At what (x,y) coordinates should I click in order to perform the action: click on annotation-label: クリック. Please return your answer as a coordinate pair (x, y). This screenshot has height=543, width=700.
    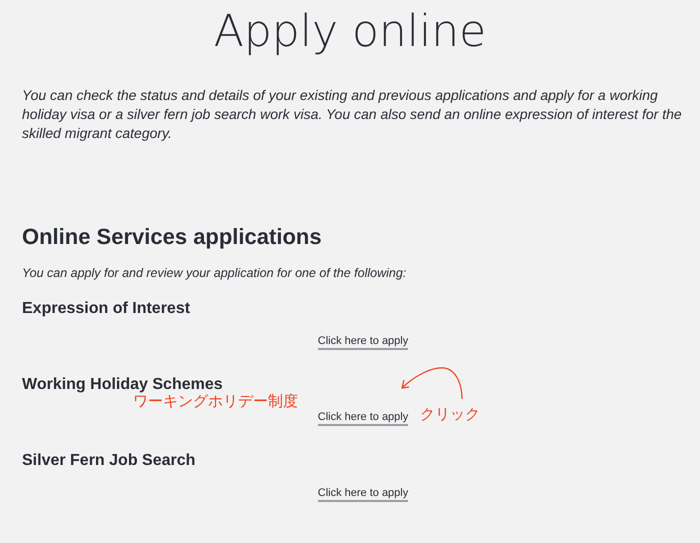
    Looking at the image, I should click on (450, 414).